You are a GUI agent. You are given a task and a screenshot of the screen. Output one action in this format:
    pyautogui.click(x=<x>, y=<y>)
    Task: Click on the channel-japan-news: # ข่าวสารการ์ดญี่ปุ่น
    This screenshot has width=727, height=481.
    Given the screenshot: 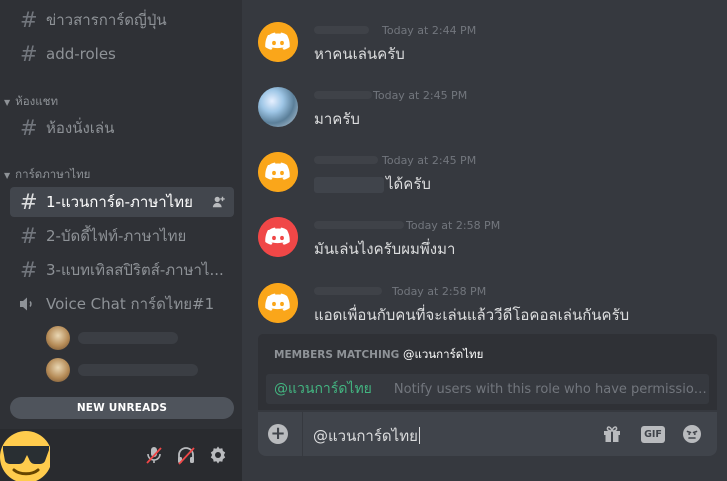 What is the action you would take?
    pyautogui.click(x=122, y=20)
    